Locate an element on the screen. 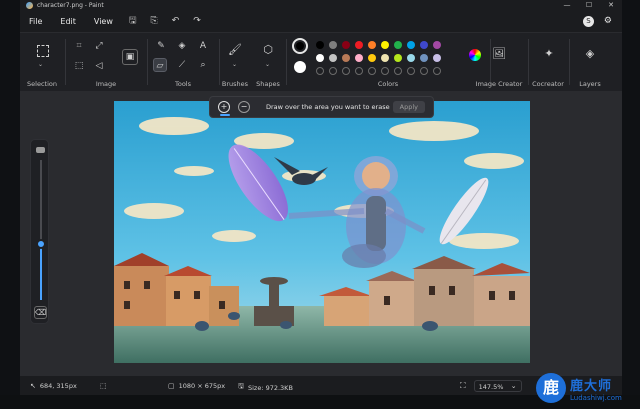 The width and height of the screenshot is (640, 409). add-area-icon: + is located at coordinates (224, 107).